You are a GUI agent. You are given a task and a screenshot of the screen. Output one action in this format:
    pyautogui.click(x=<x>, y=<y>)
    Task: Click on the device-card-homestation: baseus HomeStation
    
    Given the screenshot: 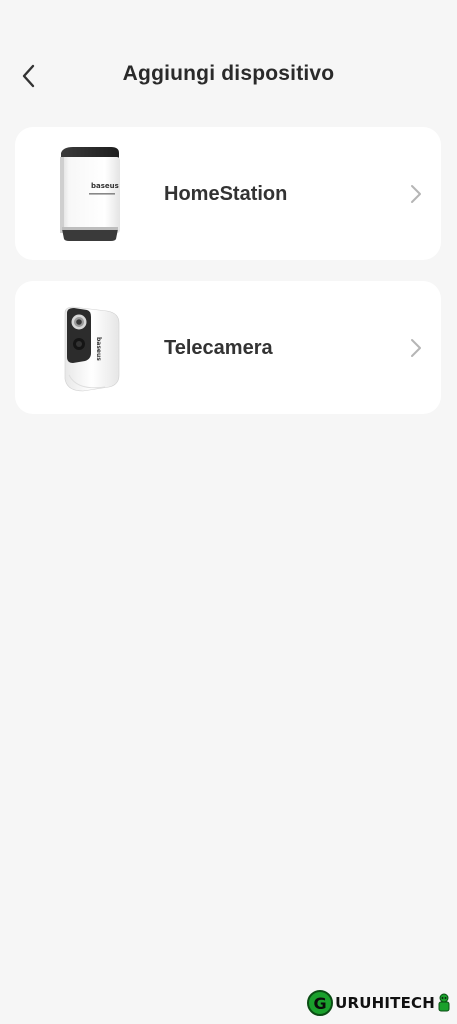 What is the action you would take?
    pyautogui.click(x=228, y=193)
    